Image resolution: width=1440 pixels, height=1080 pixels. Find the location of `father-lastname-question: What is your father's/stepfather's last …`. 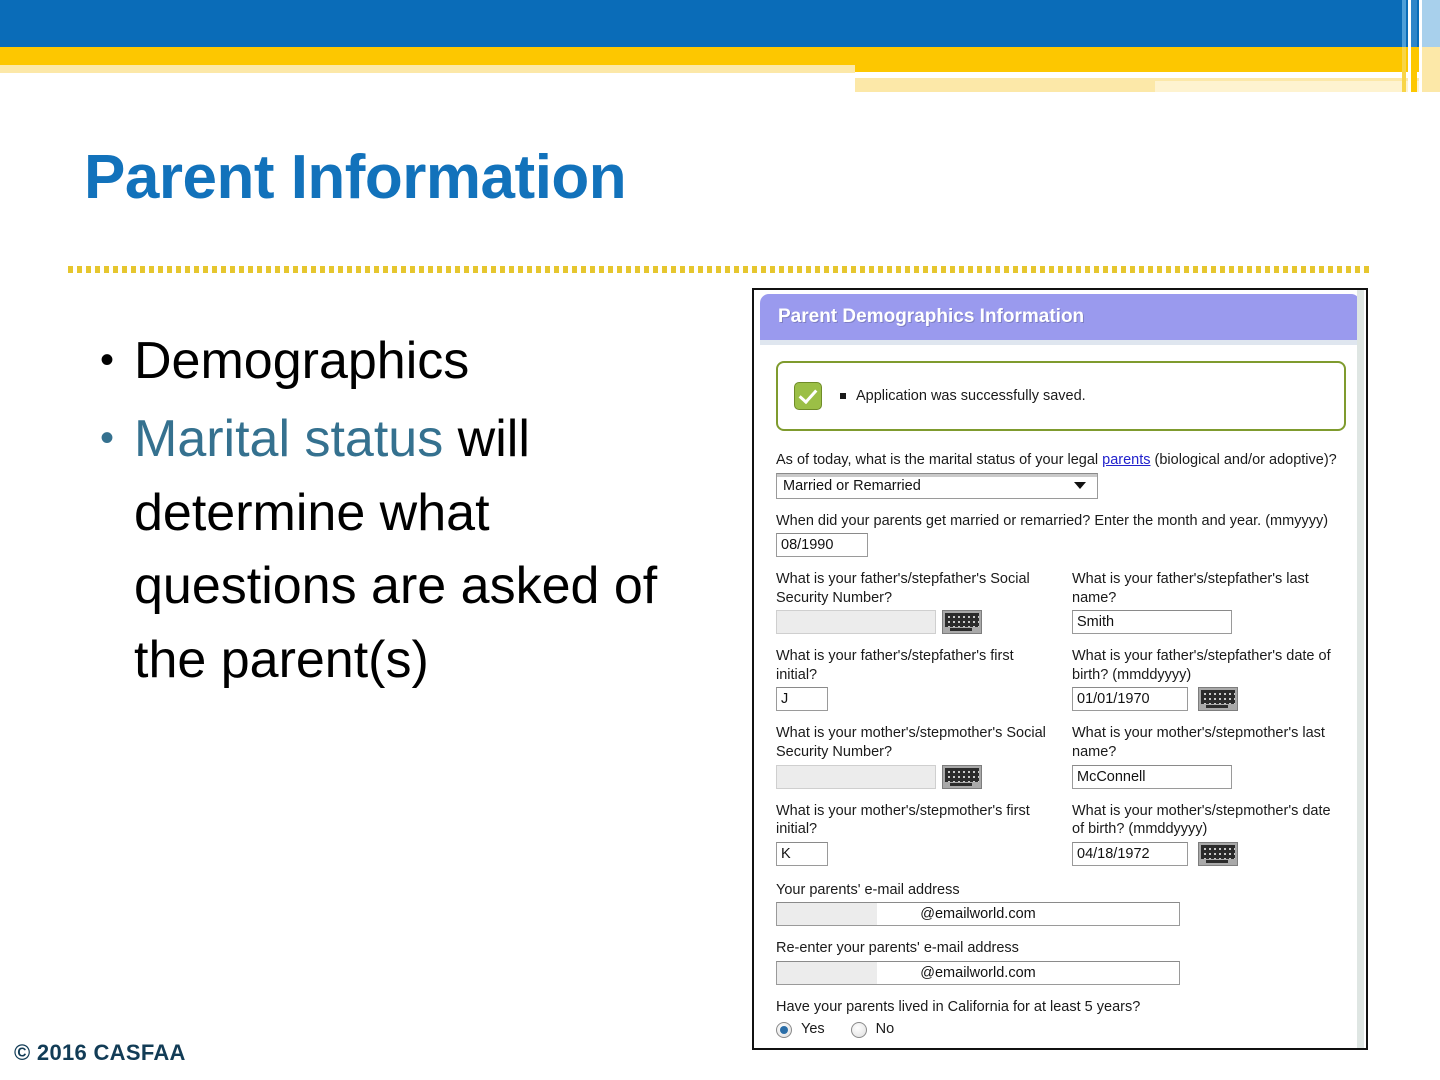

father-lastname-question: What is your father's/stepfather's last … is located at coordinates (1190, 588).